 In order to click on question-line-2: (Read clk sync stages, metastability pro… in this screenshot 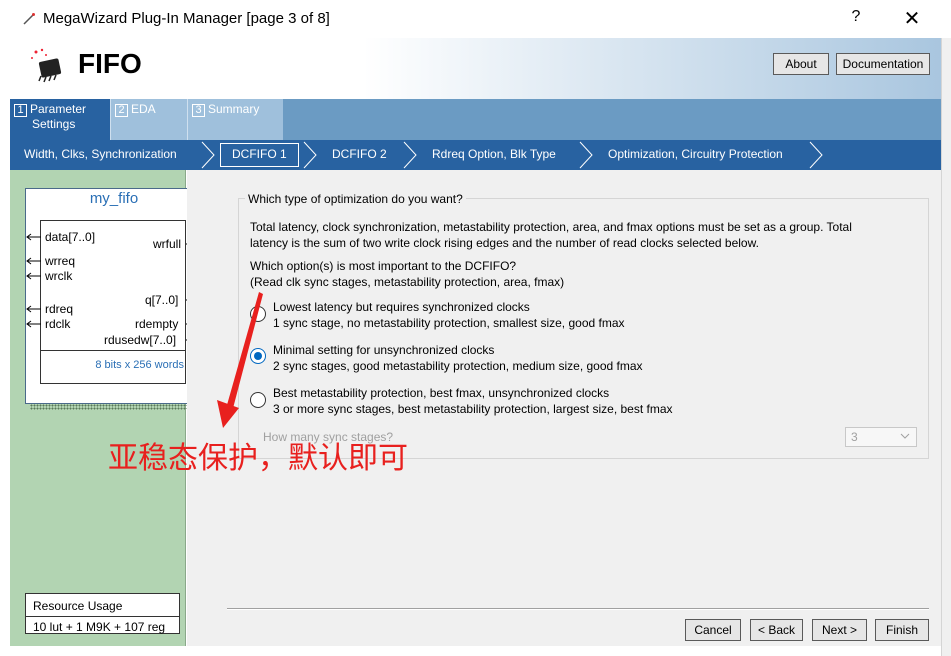, I will do `click(407, 282)`.